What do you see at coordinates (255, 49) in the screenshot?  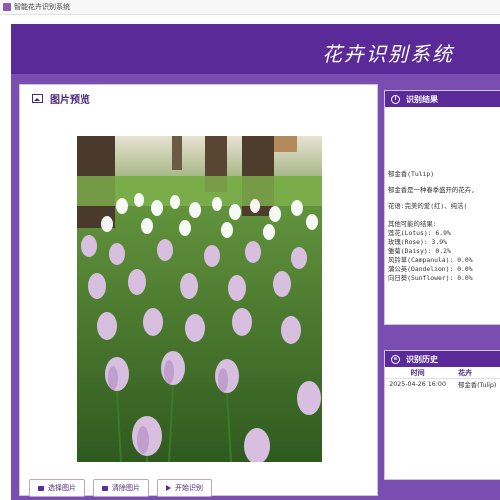 I see `header-band: 花卉识别系统` at bounding box center [255, 49].